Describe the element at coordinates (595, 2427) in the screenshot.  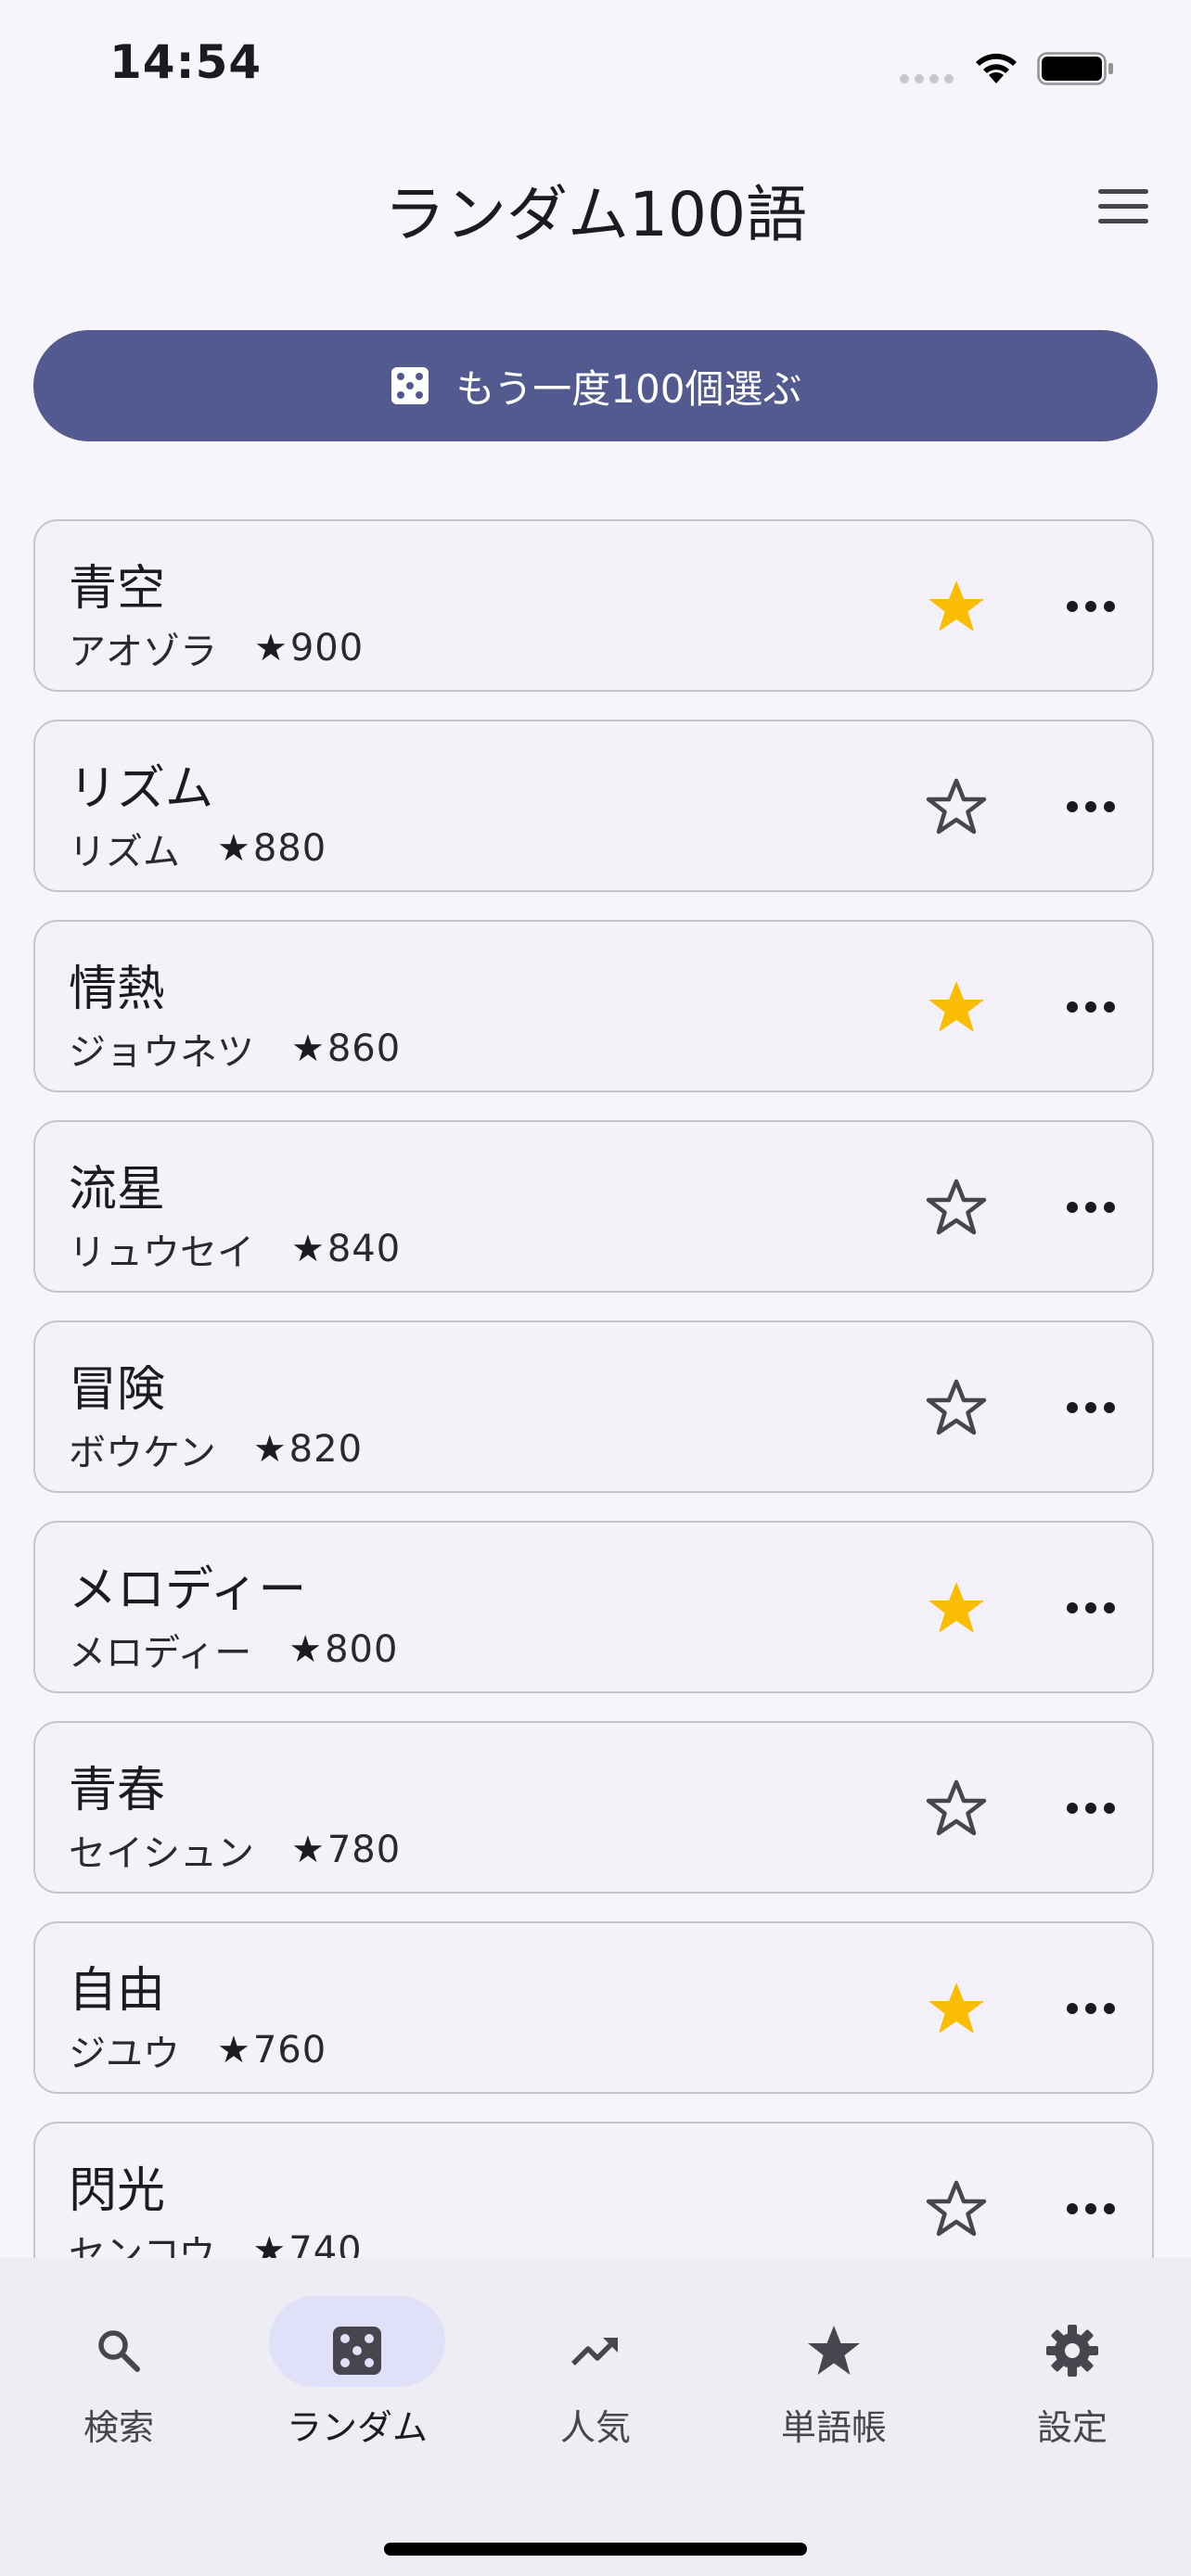
I see `nav-label: 人気` at that location.